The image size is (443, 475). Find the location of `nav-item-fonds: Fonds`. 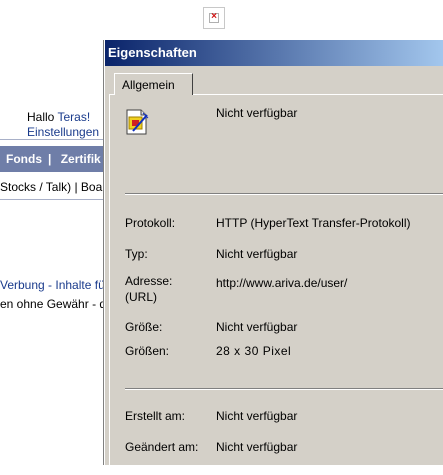

nav-item-fonds: Fonds is located at coordinates (24, 159).